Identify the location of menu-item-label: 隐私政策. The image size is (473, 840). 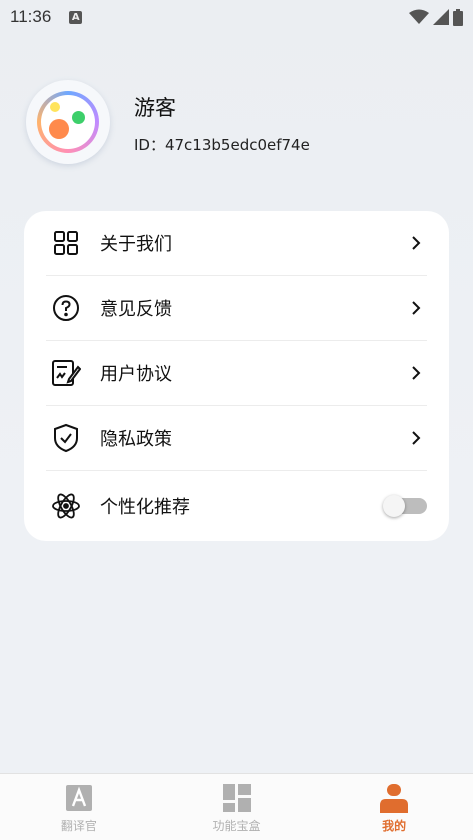
(136, 439).